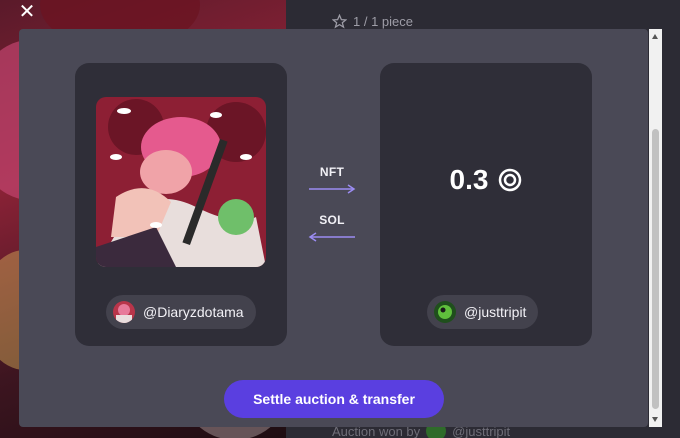 Image resolution: width=680 pixels, height=438 pixels. What do you see at coordinates (469, 179) in the screenshot?
I see `price-amount: 0.3` at bounding box center [469, 179].